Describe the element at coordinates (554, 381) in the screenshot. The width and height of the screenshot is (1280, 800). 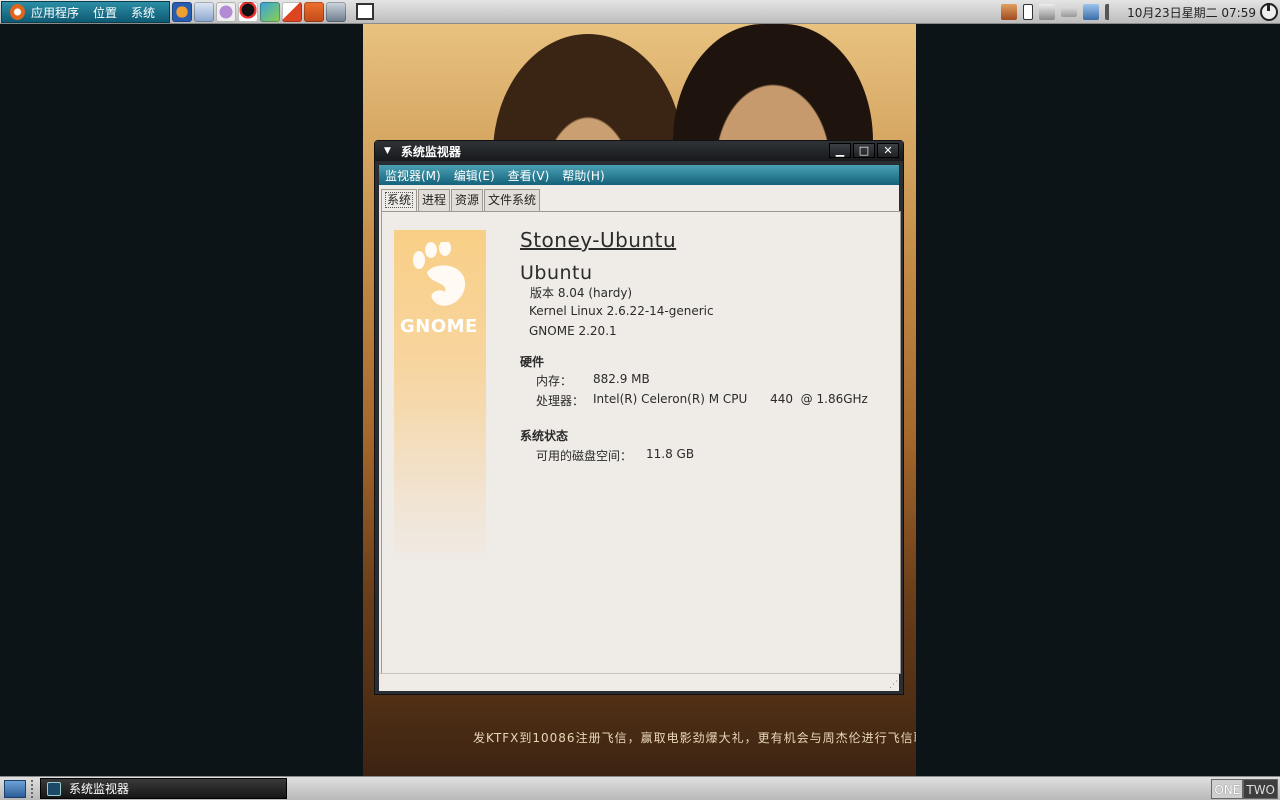
I see `memory-label: 内存：` at that location.